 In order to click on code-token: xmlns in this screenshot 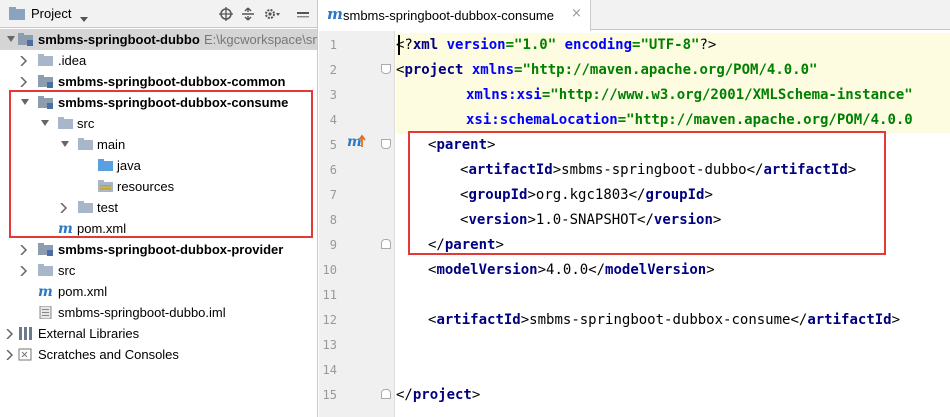, I will do `click(489, 70)`.